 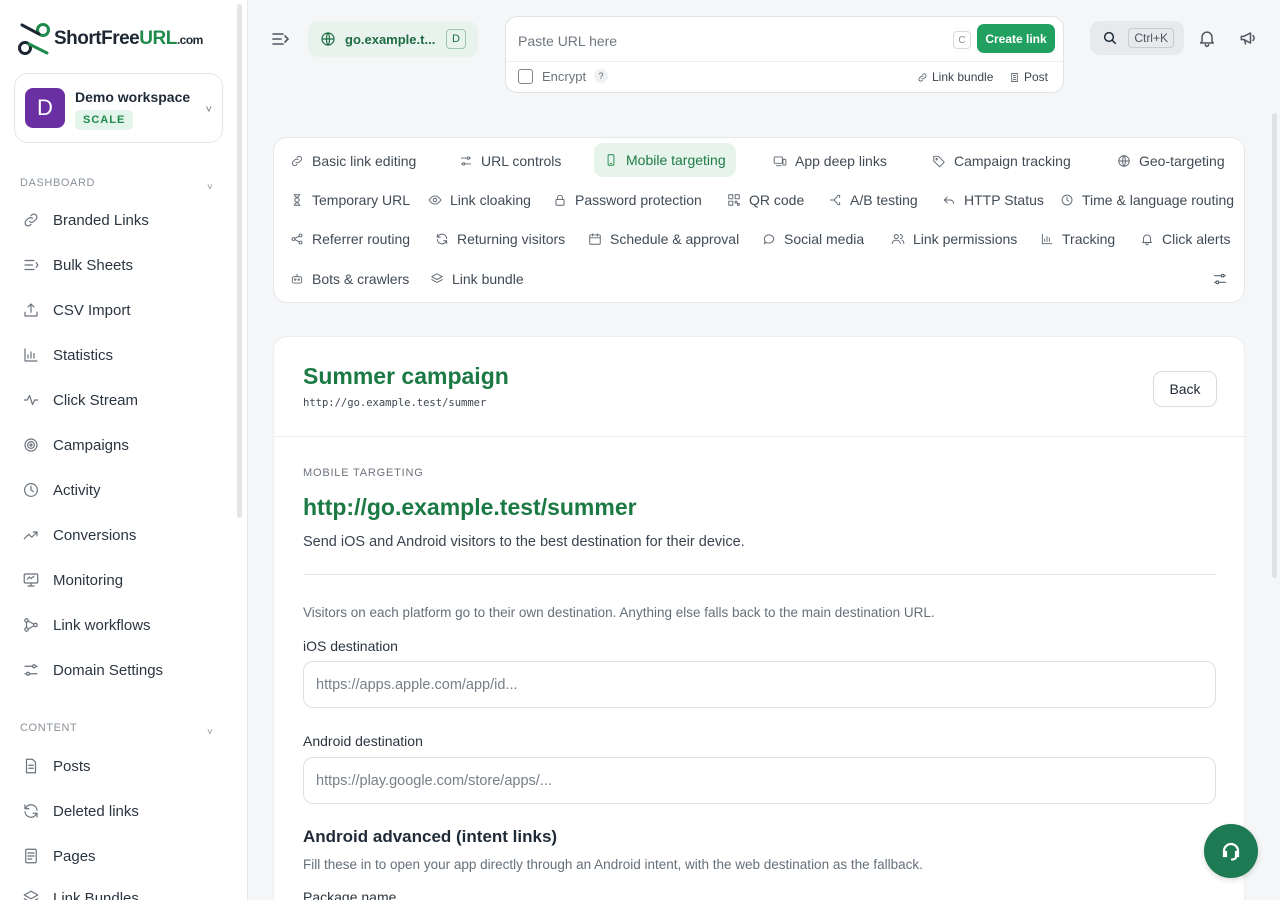 What do you see at coordinates (676, 160) in the screenshot?
I see `tab-label: Mobile targeting` at bounding box center [676, 160].